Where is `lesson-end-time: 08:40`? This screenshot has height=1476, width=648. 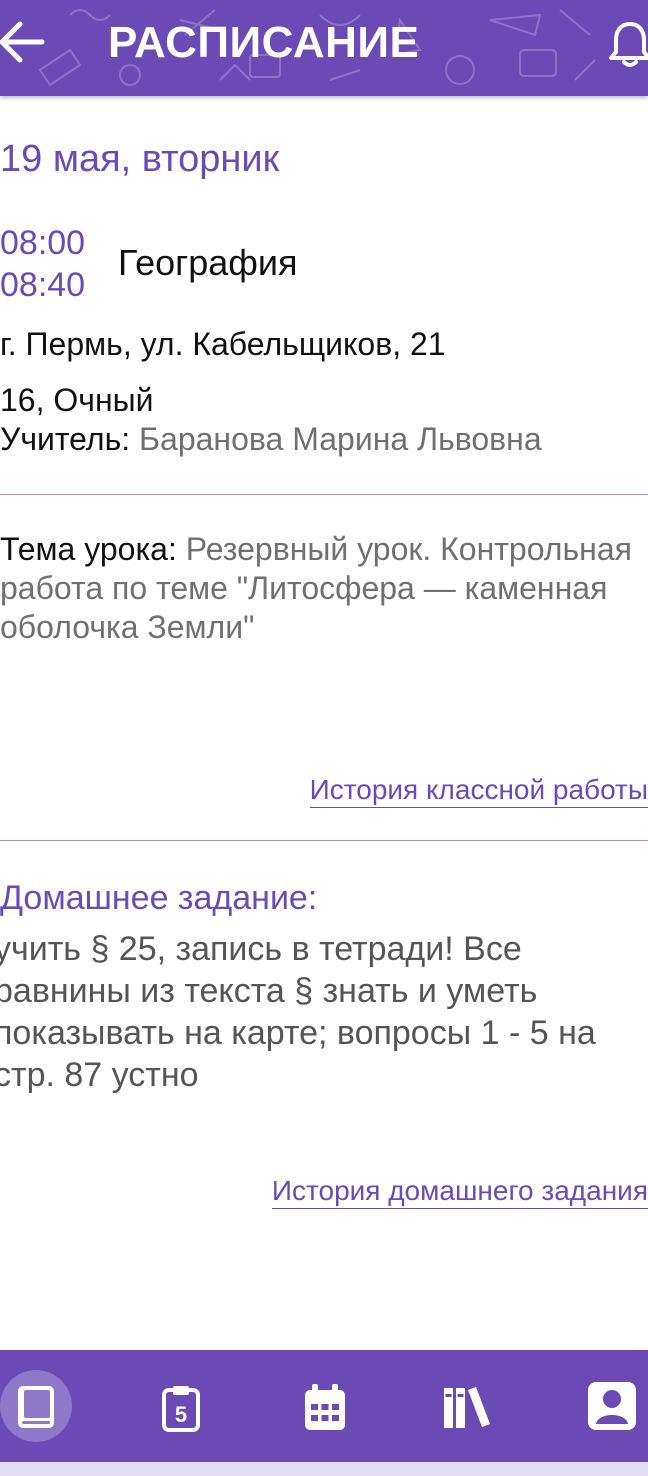 lesson-end-time: 08:40 is located at coordinates (43, 285).